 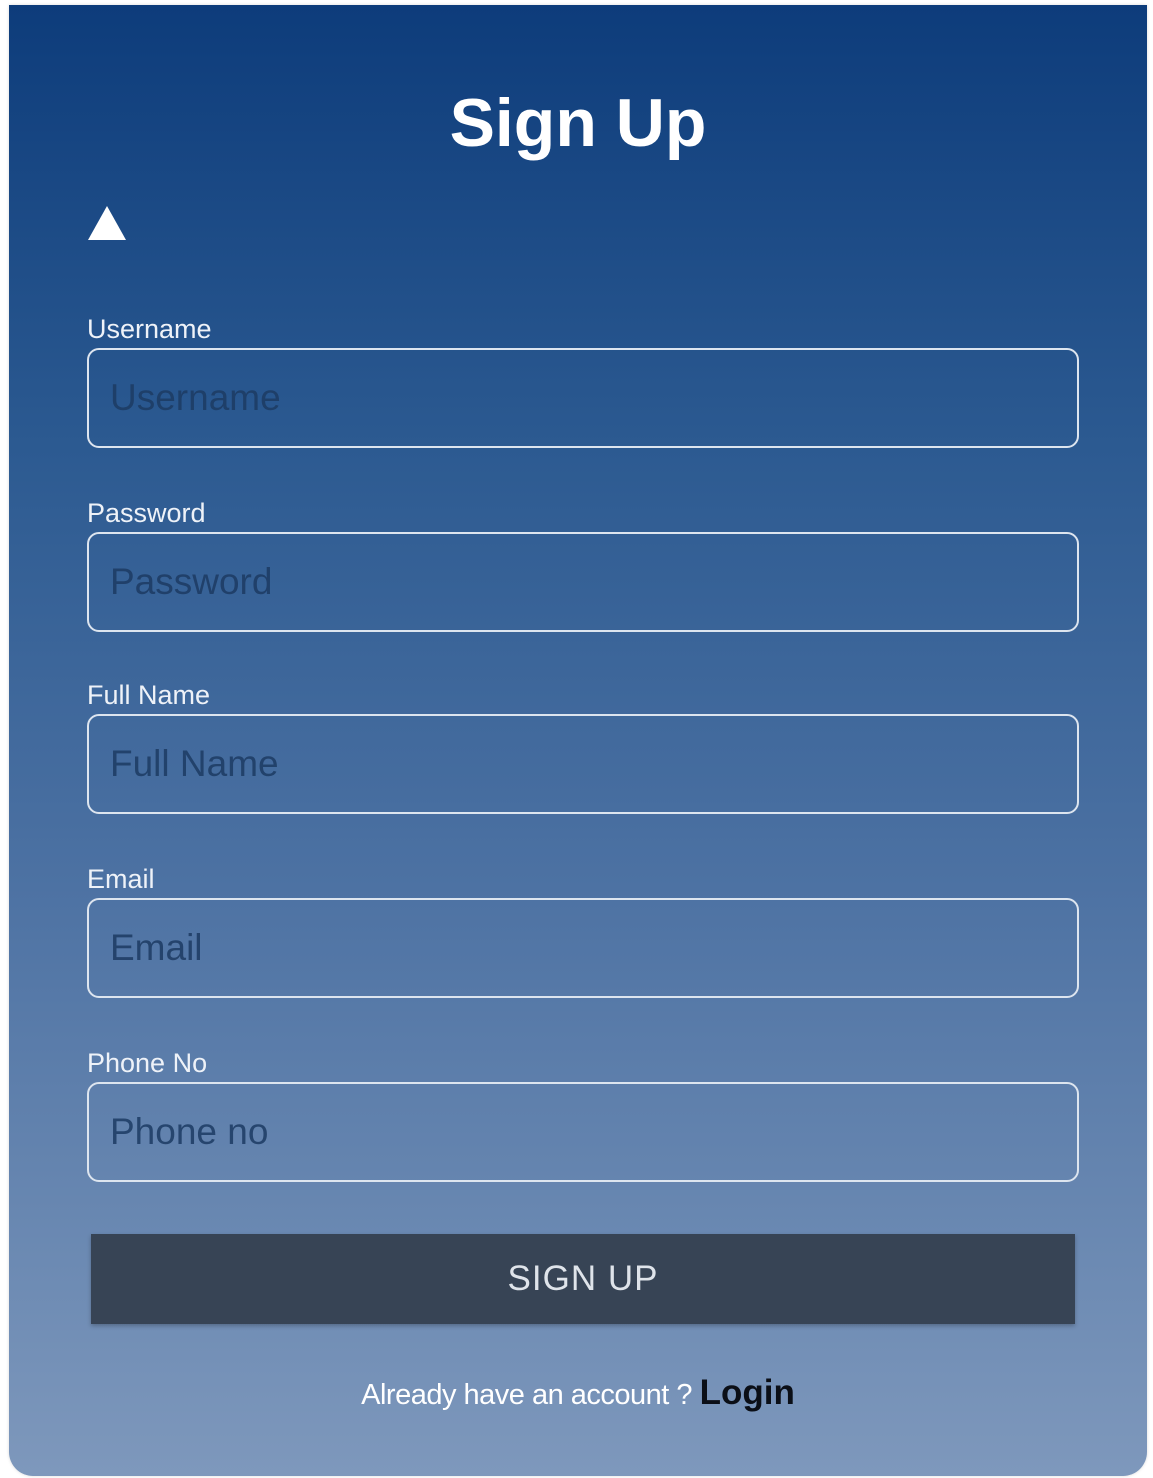 What do you see at coordinates (530, 1395) in the screenshot?
I see `login-prompt-text: Already have an account ?` at bounding box center [530, 1395].